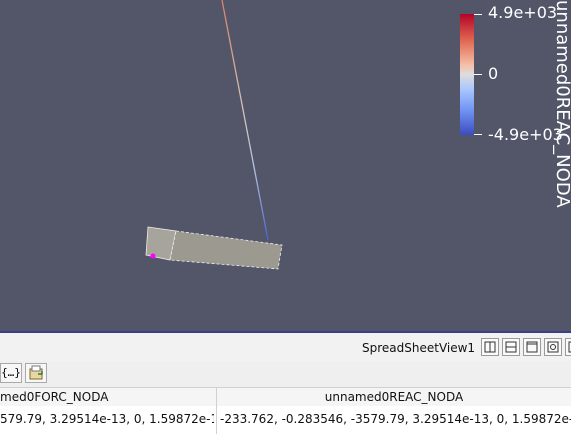 The image size is (571, 434). I want to click on split-horizontal-icon, so click(490, 347).